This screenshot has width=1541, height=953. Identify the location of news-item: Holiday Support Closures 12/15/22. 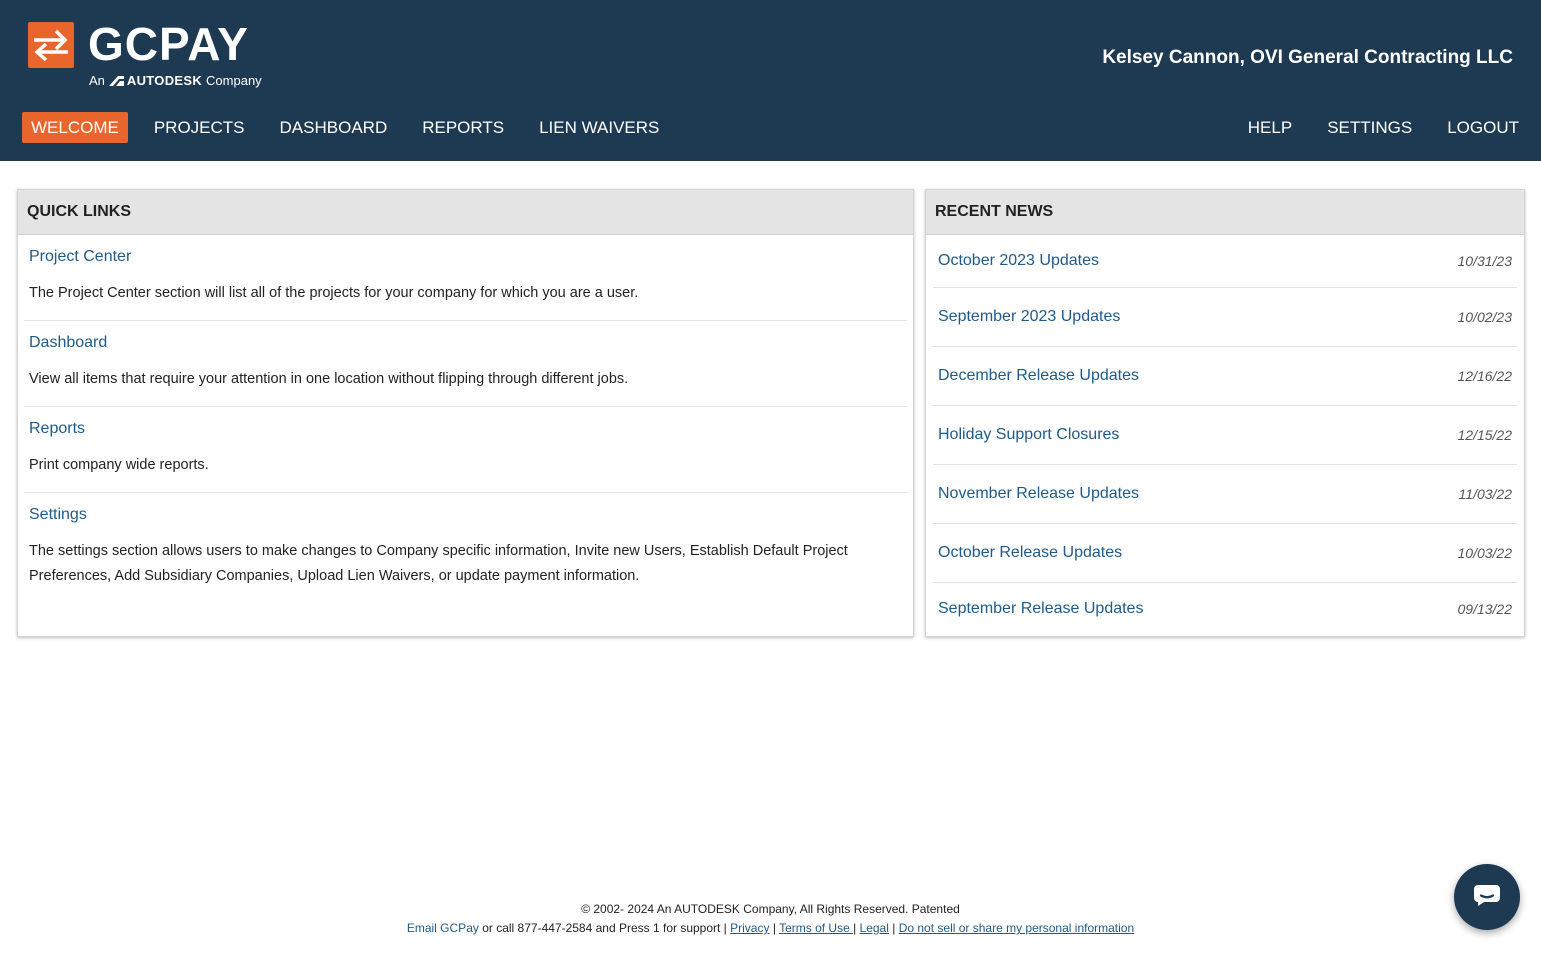
(1225, 435).